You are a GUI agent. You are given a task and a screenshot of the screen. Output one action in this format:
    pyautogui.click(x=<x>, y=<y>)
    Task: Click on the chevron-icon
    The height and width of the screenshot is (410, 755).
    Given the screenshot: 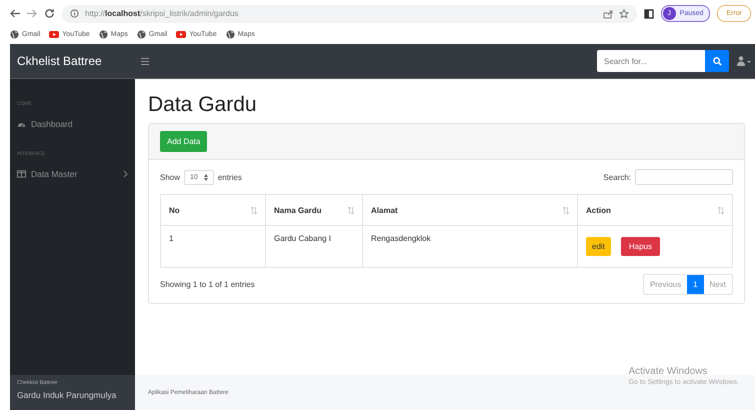 What is the action you would take?
    pyautogui.click(x=125, y=174)
    